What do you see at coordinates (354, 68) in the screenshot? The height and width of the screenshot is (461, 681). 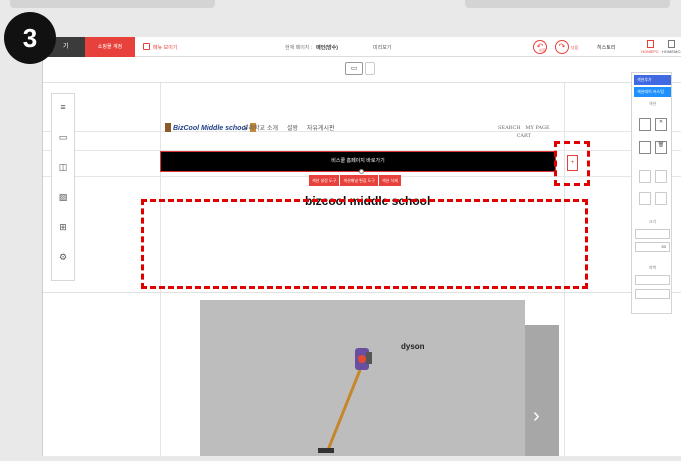 I see `desktop-view-icon: ▭` at bounding box center [354, 68].